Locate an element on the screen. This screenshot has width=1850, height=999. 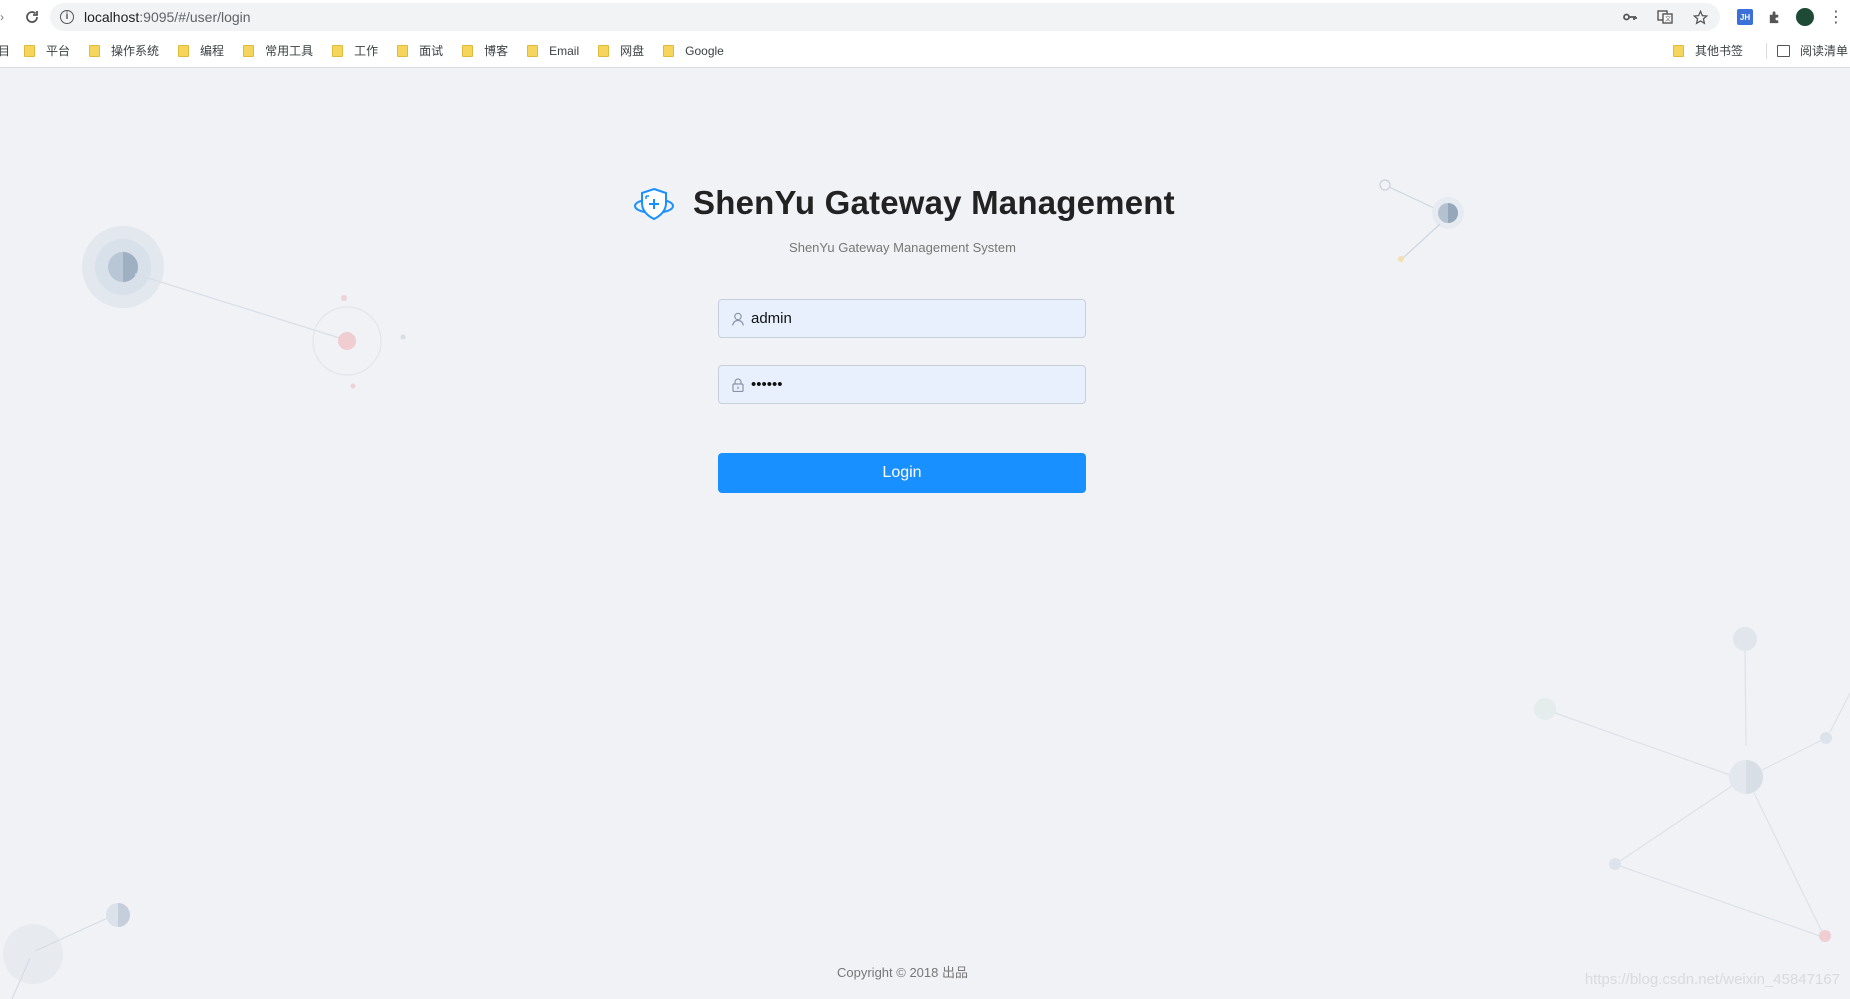
bookmark-folder: 平台 is located at coordinates (47, 50).